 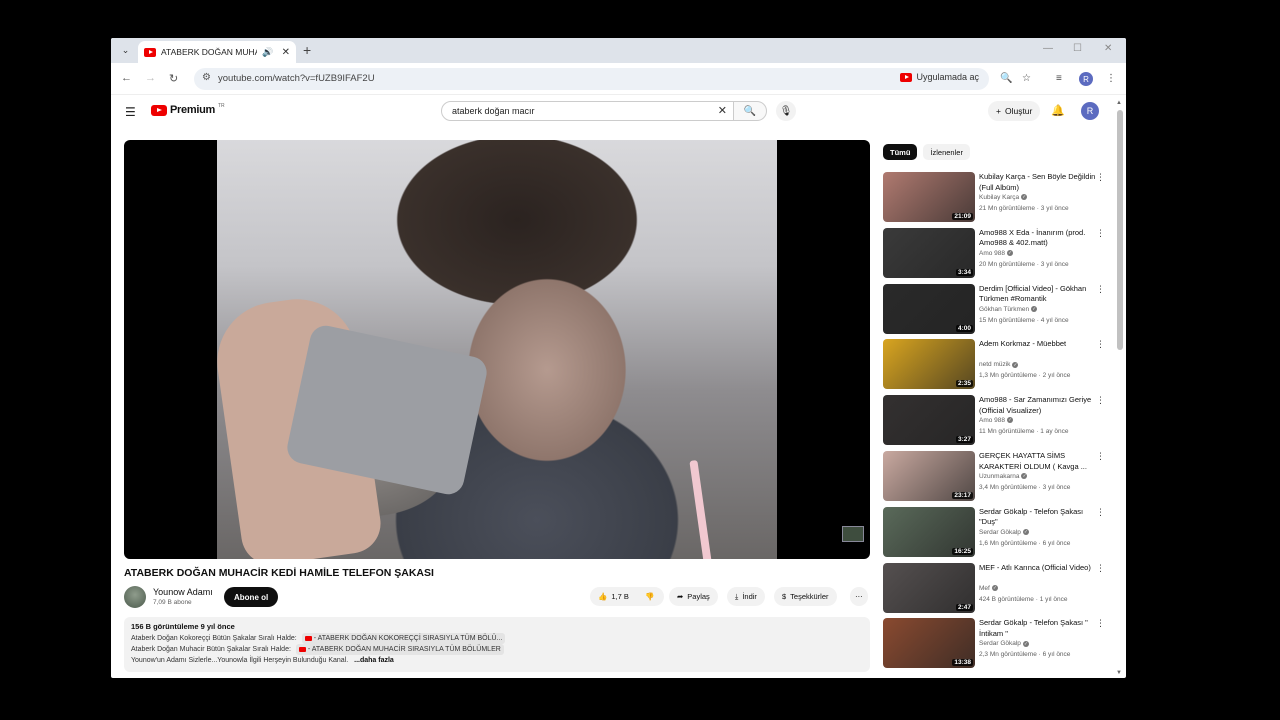 I want to click on scrollbar-thumb, so click(x=1120, y=230).